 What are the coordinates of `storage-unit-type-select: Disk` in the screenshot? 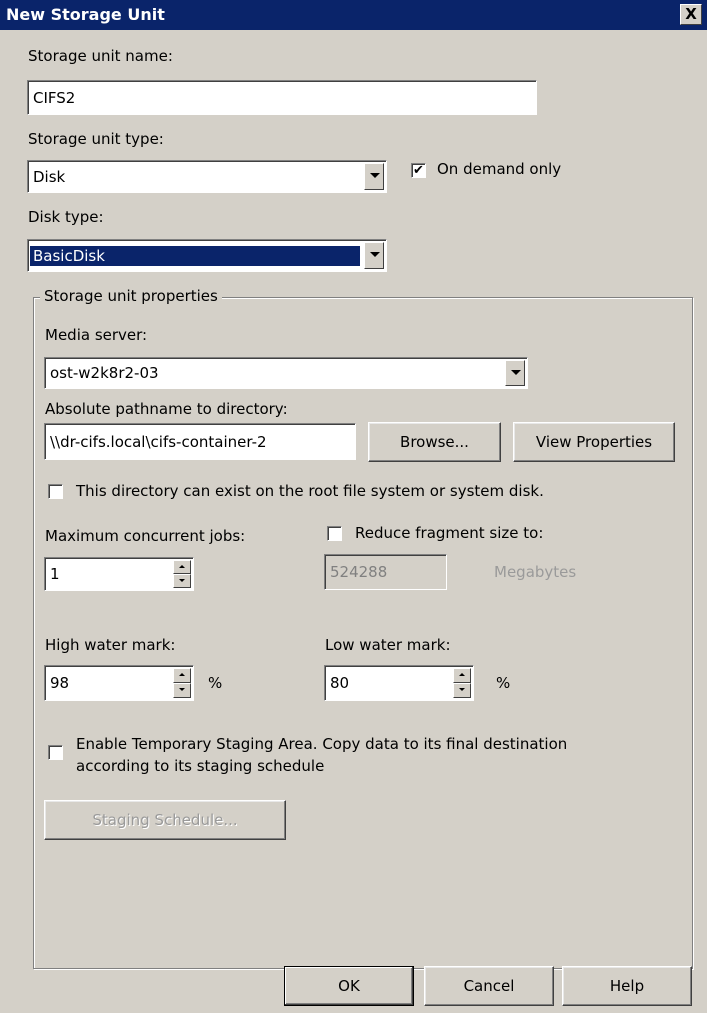 It's located at (207, 176).